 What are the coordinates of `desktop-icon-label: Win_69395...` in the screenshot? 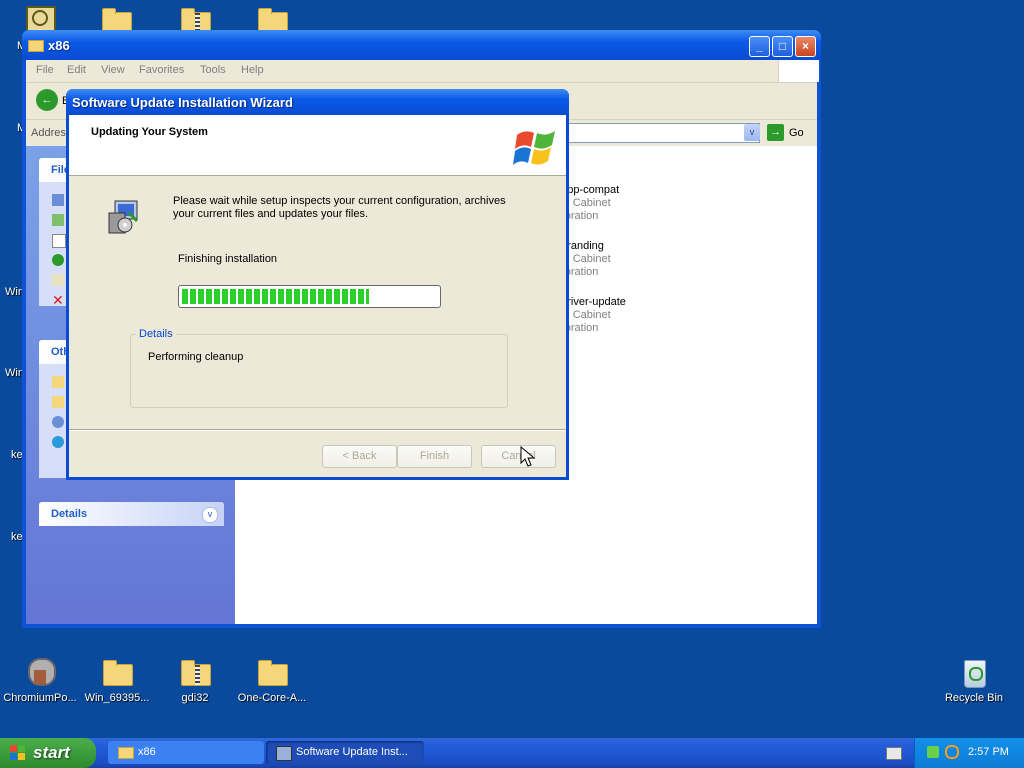 It's located at (117, 698).